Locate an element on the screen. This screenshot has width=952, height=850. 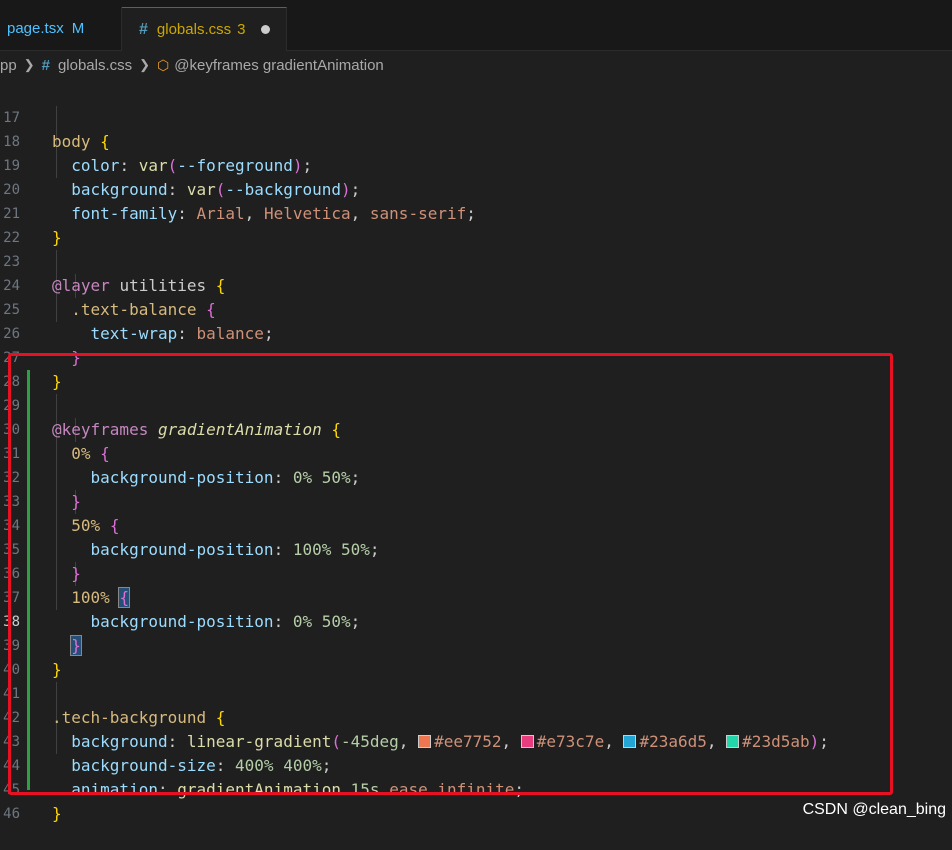
problems-badge: 3 is located at coordinates (241, 29).